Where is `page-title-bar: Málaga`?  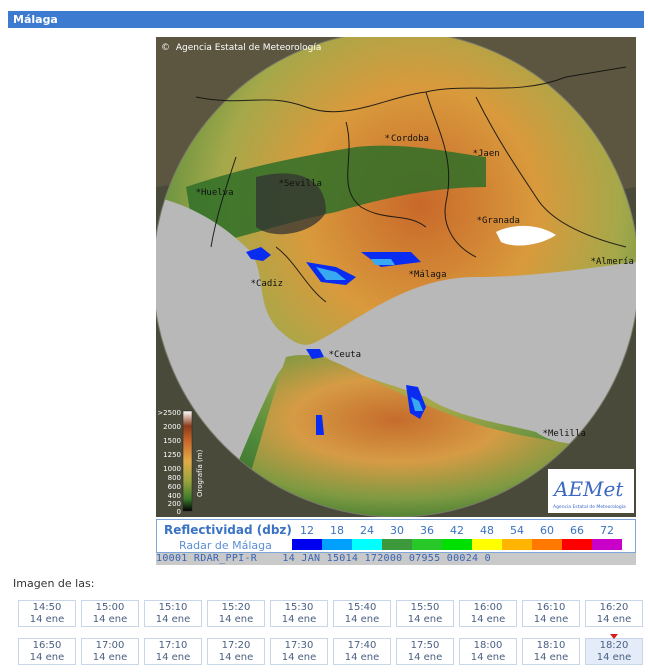 page-title-bar: Málaga is located at coordinates (326, 19).